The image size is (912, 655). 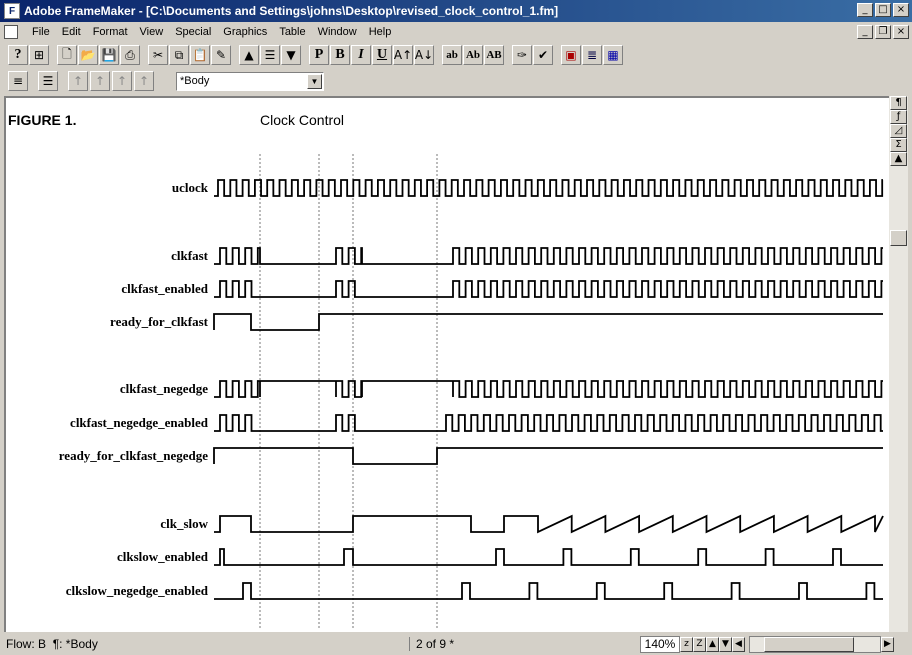 What do you see at coordinates (163, 556) in the screenshot?
I see `signal-label-clkslow-enabled: clkslow_enabled` at bounding box center [163, 556].